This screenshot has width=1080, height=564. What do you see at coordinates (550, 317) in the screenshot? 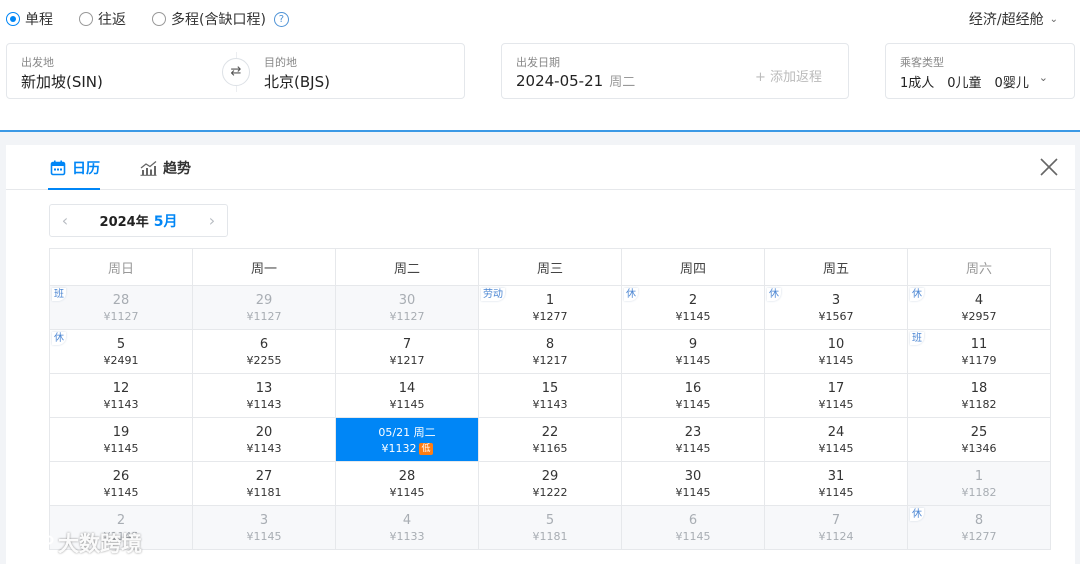
I see `day-price: ¥1277` at bounding box center [550, 317].